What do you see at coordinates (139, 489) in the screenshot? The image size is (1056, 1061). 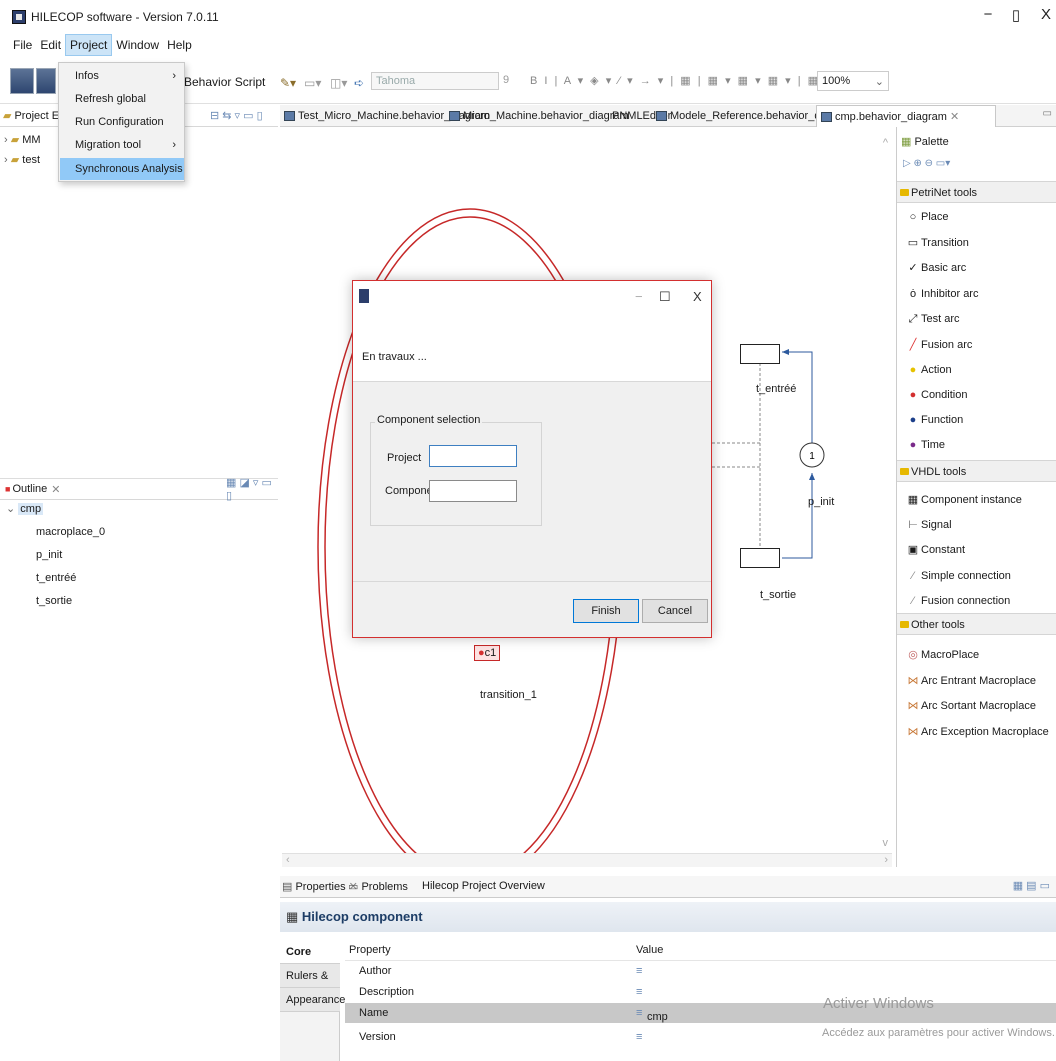 I see `outline-tab: ■ Outline ✕ ▦ ◪ ▿ ▭ ▯` at bounding box center [139, 489].